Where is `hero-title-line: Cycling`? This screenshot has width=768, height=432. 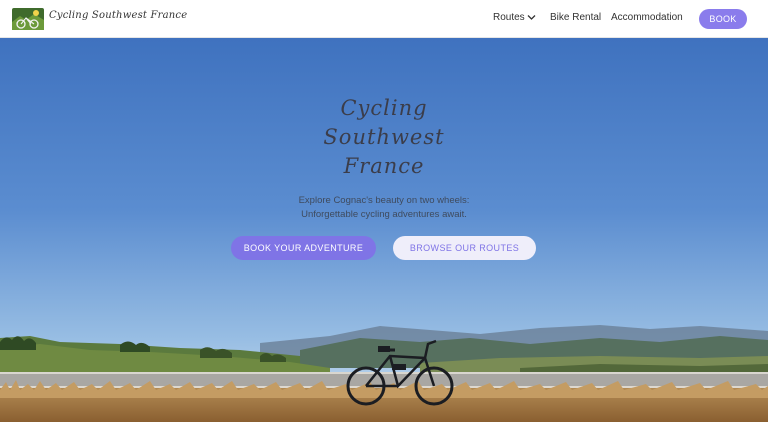
hero-title-line: Cycling is located at coordinates (384, 108).